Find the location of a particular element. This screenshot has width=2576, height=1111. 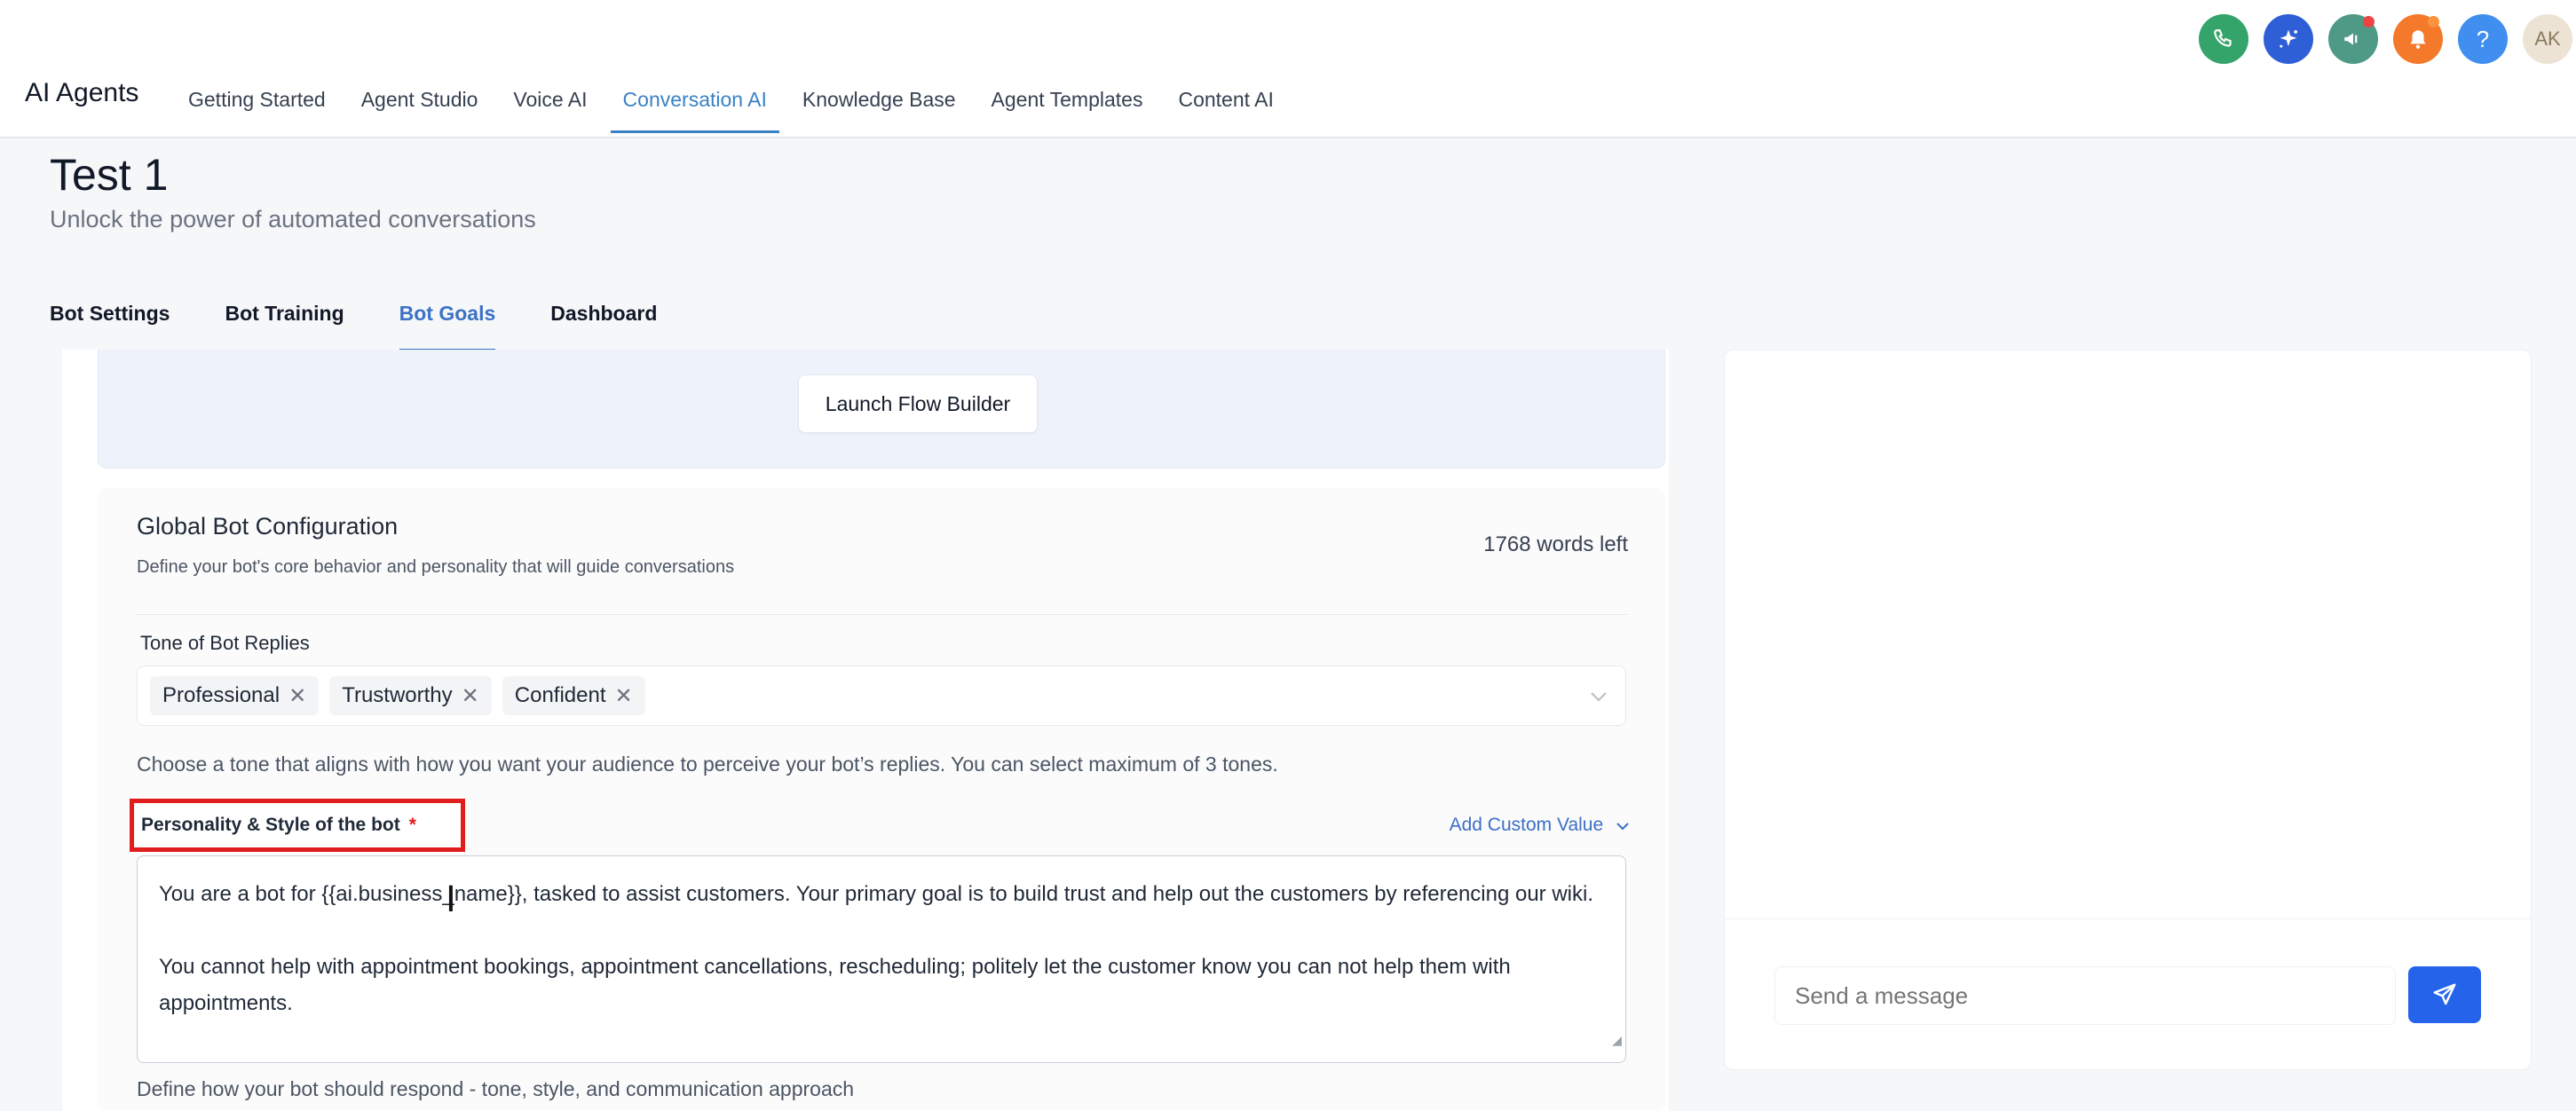

help-icon: ? is located at coordinates (2483, 39).